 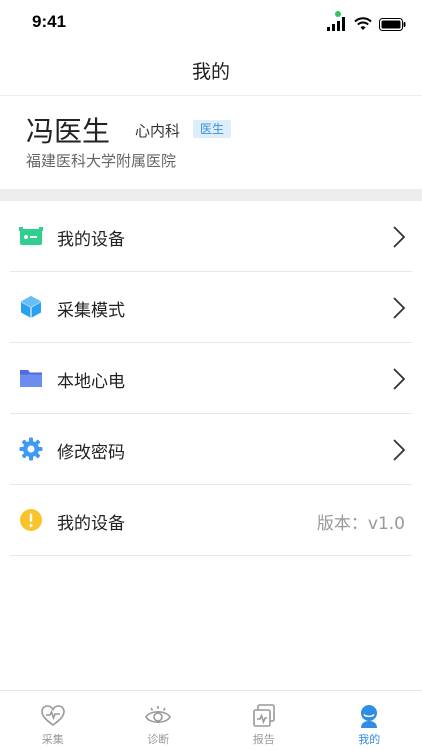 What do you see at coordinates (369, 739) in the screenshot?
I see `tab-label: 我的` at bounding box center [369, 739].